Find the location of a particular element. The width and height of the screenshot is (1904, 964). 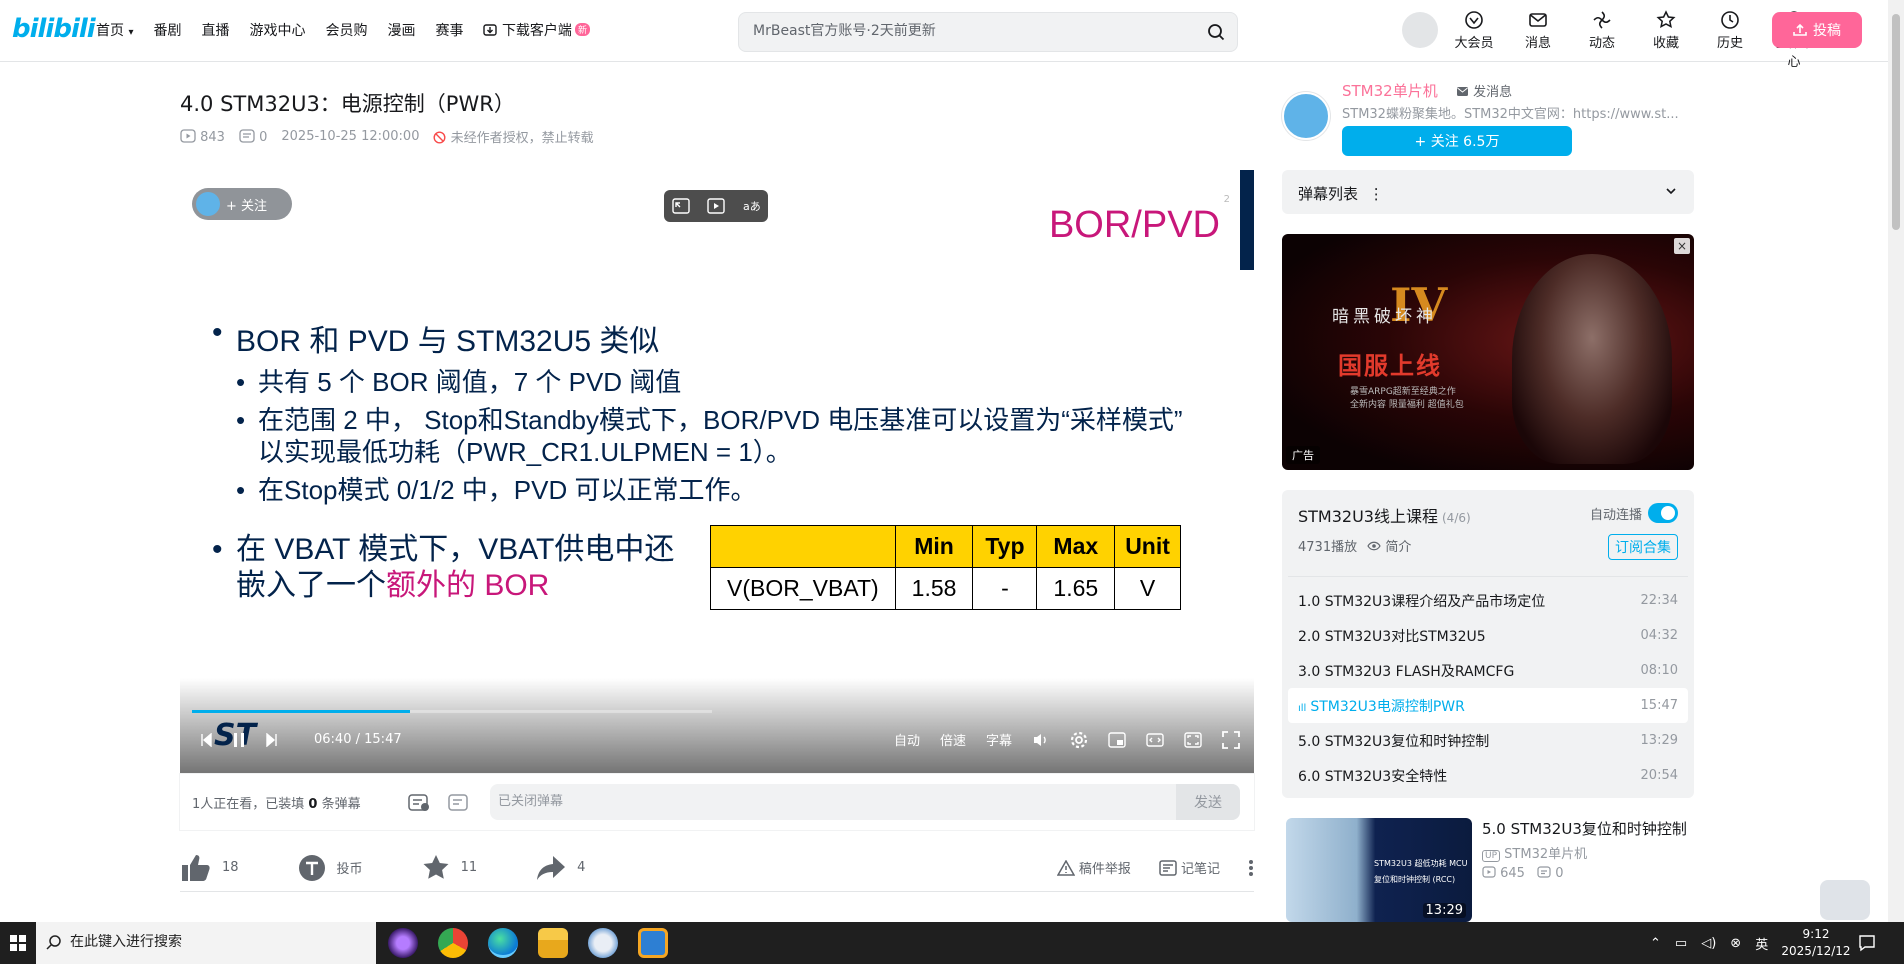

ime-icon: 英 is located at coordinates (1761, 943).